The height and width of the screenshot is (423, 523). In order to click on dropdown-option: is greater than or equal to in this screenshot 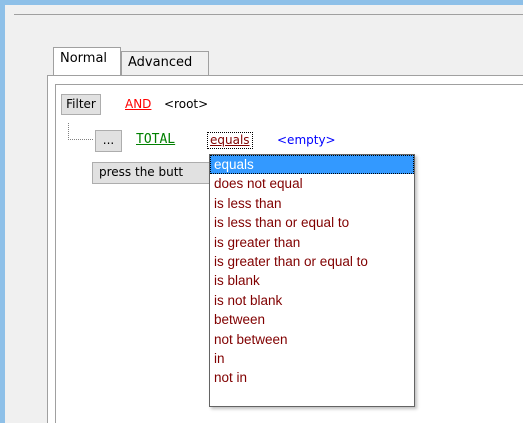, I will do `click(312, 261)`.